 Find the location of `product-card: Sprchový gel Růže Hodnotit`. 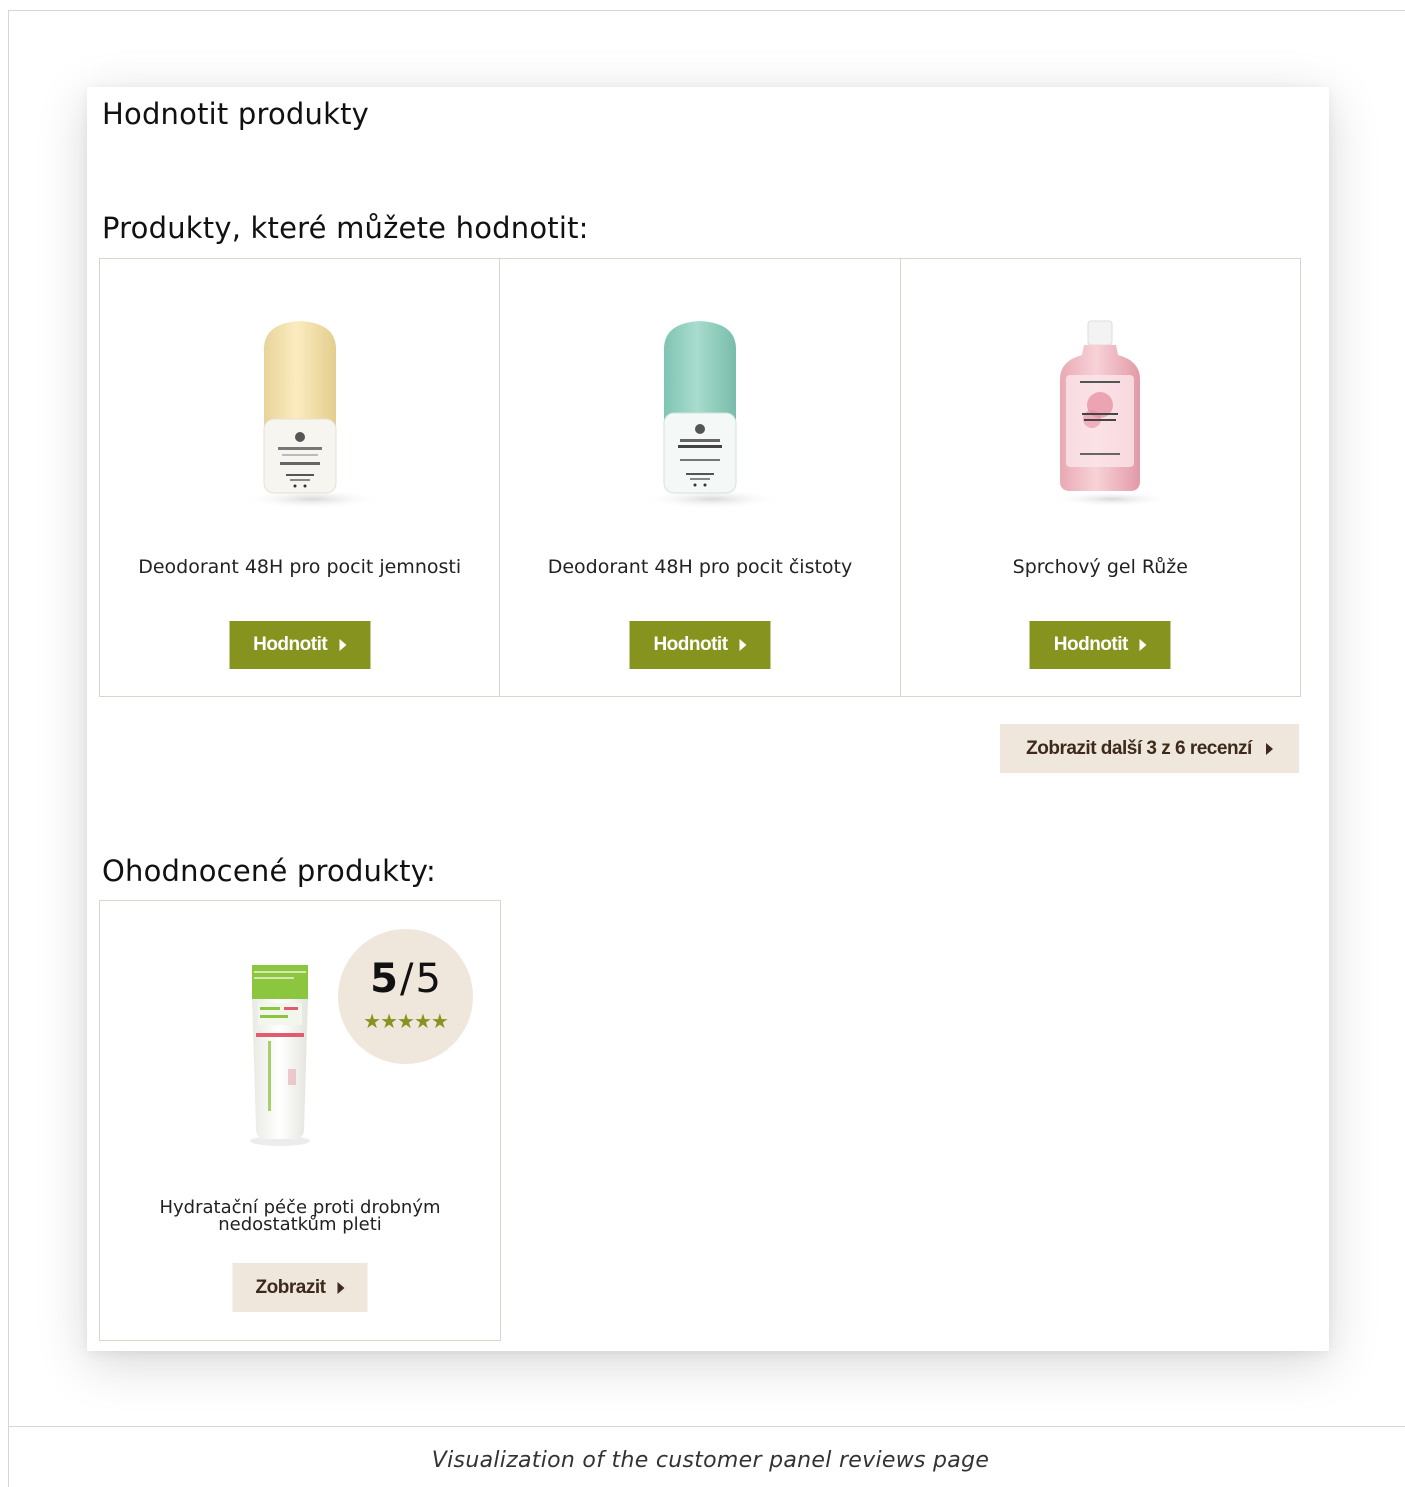

product-card: Sprchový gel Růže Hodnotit is located at coordinates (1100, 477).